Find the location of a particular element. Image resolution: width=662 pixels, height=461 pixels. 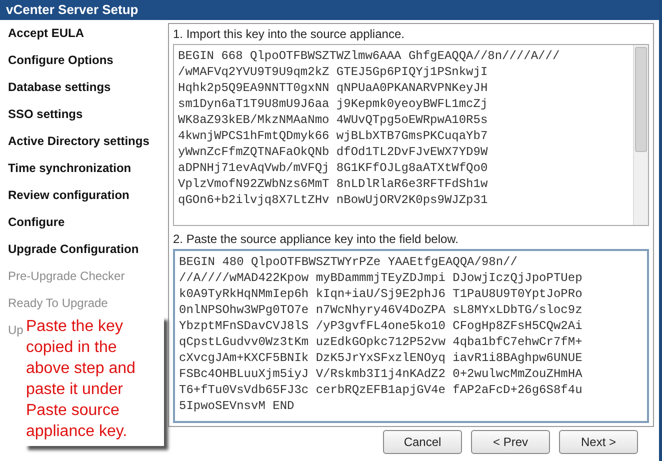

step-label: 2. Paste the source appliance key into the field below. is located at coordinates (316, 239).